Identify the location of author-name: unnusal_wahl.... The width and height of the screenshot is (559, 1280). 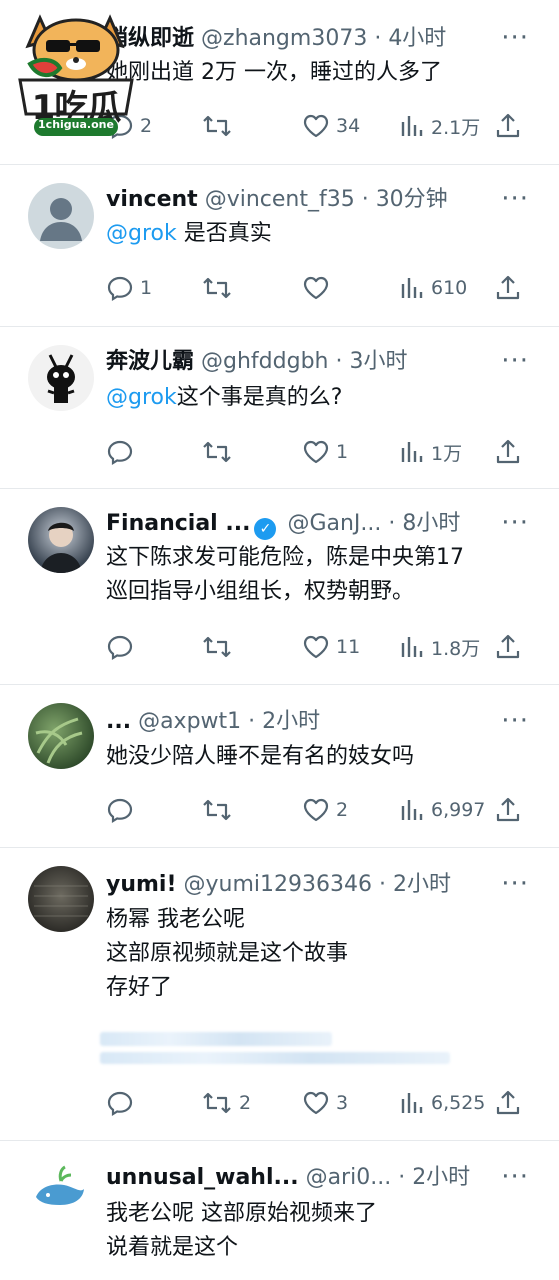
(202, 1177).